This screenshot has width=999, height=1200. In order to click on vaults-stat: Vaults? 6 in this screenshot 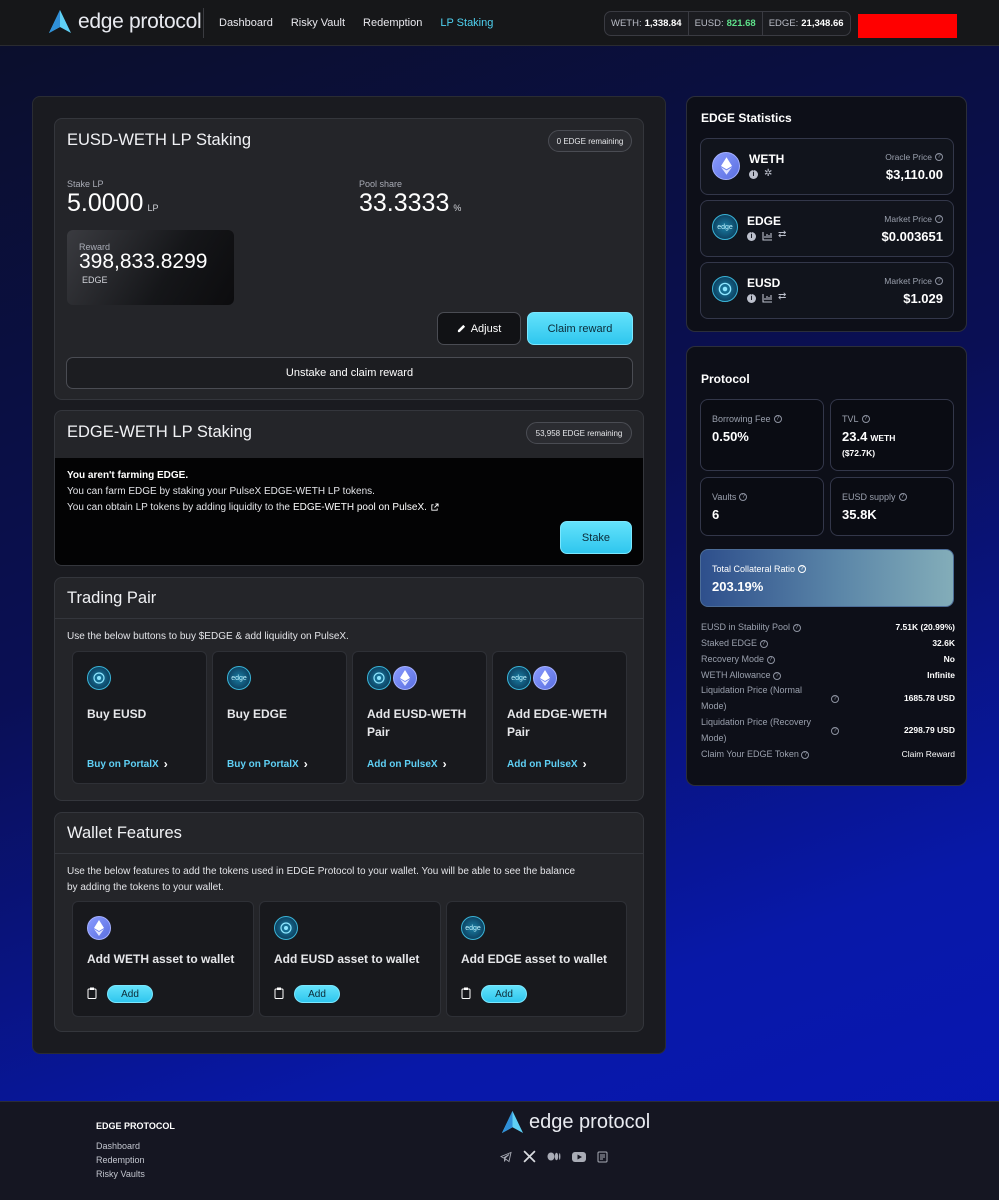, I will do `click(762, 506)`.